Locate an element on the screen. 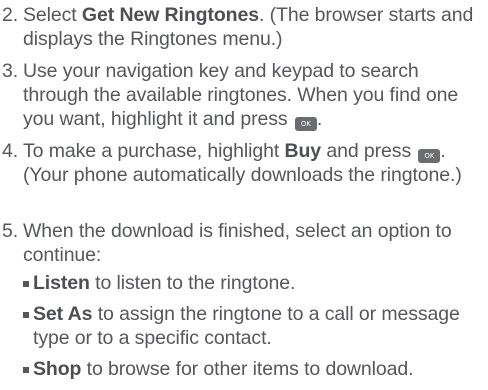 Image resolution: width=488 pixels, height=390 pixels. text-run: Select is located at coordinates (52, 15).